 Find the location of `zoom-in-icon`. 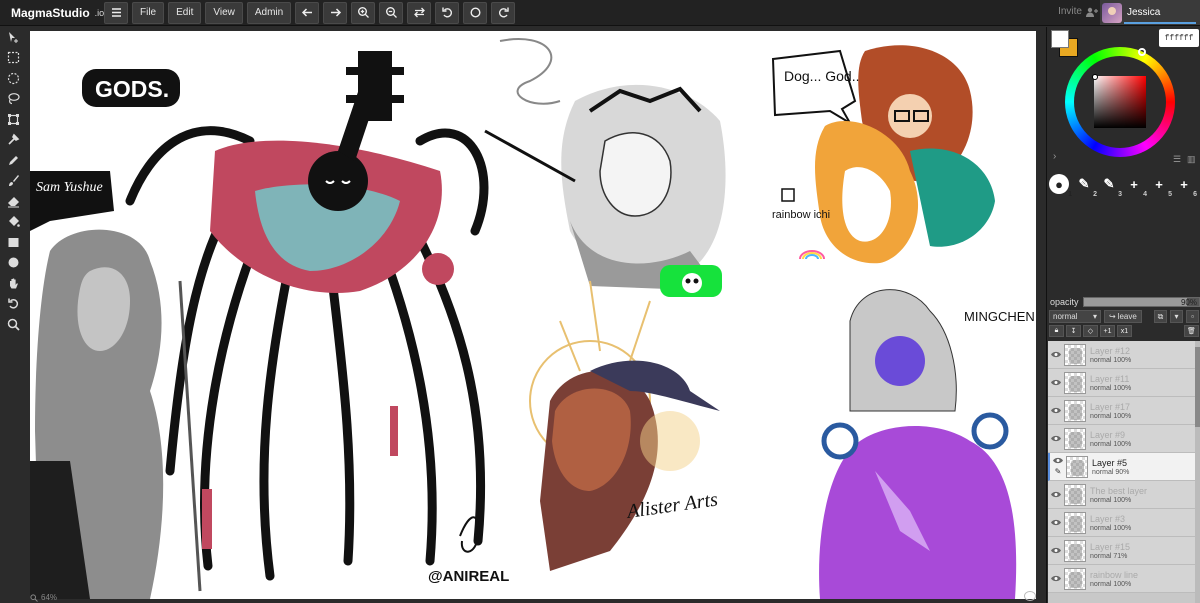

zoom-in-icon is located at coordinates (363, 12).